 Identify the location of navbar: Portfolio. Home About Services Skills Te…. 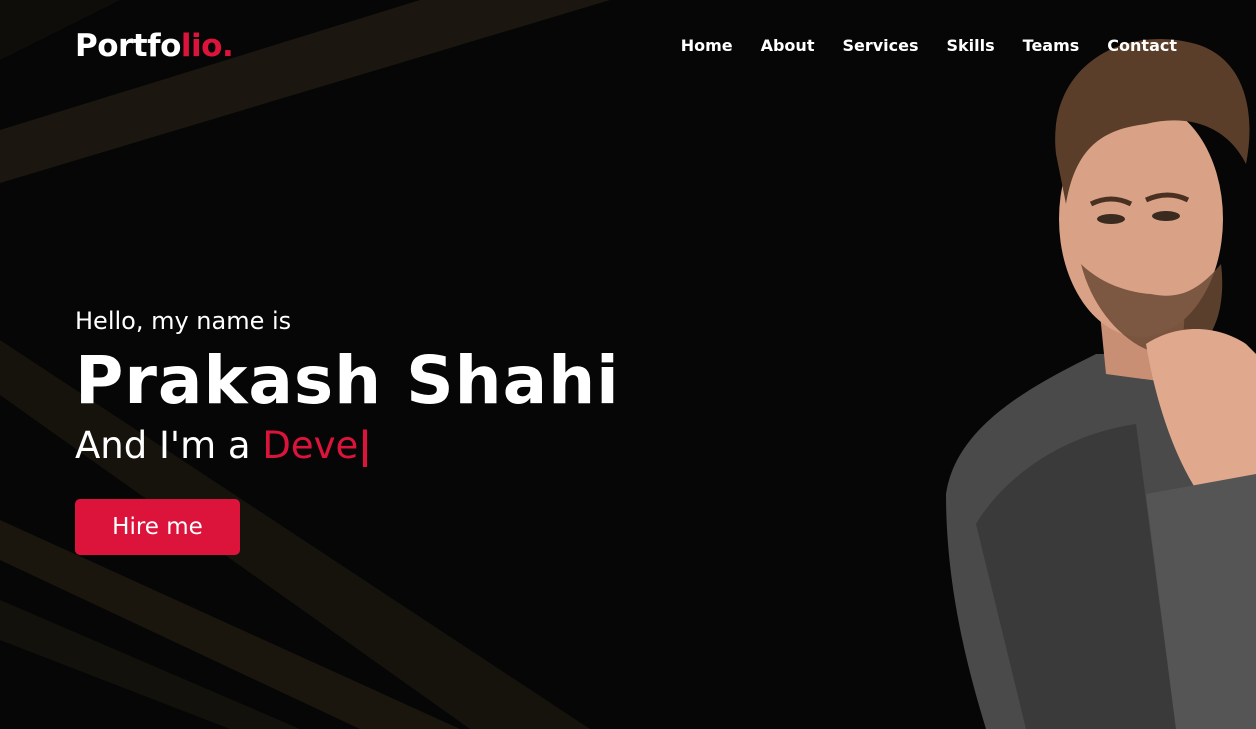
(628, 46).